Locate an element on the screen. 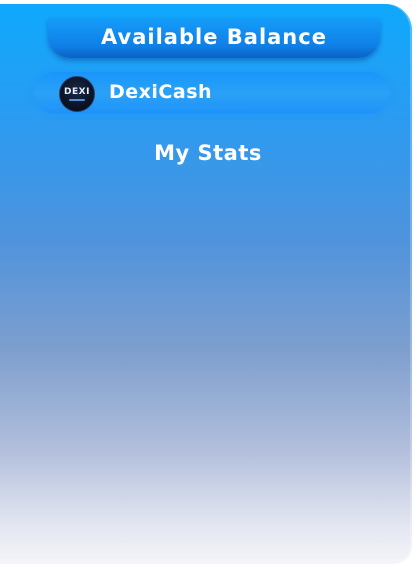 This screenshot has height=566, width=416. currency-balance-row: DEXI DexiCash is located at coordinates (212, 93).